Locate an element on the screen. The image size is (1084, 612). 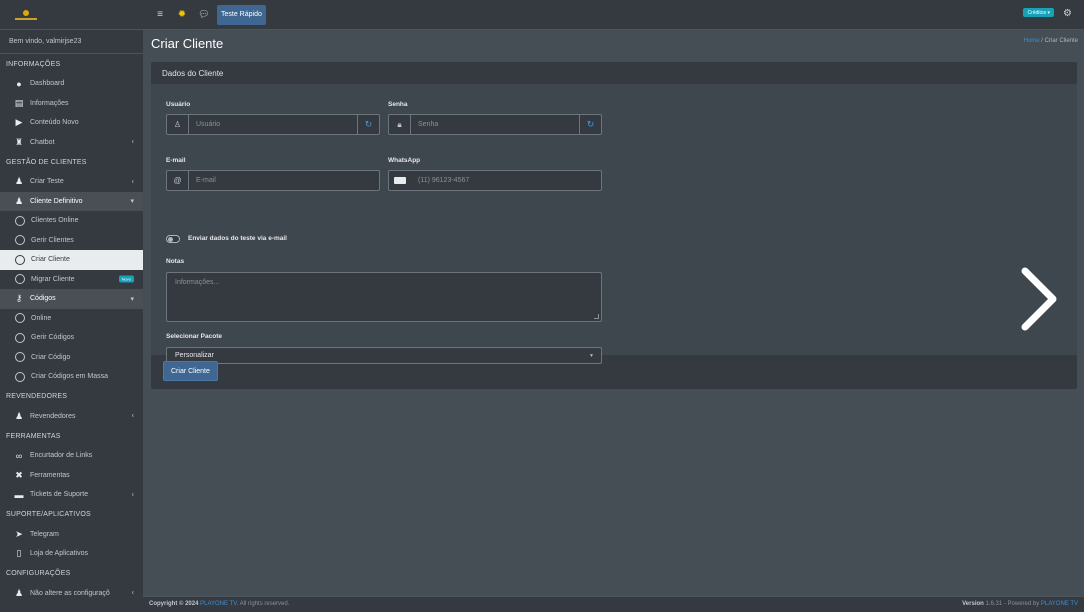
senha-label: Senha is located at coordinates (398, 104).